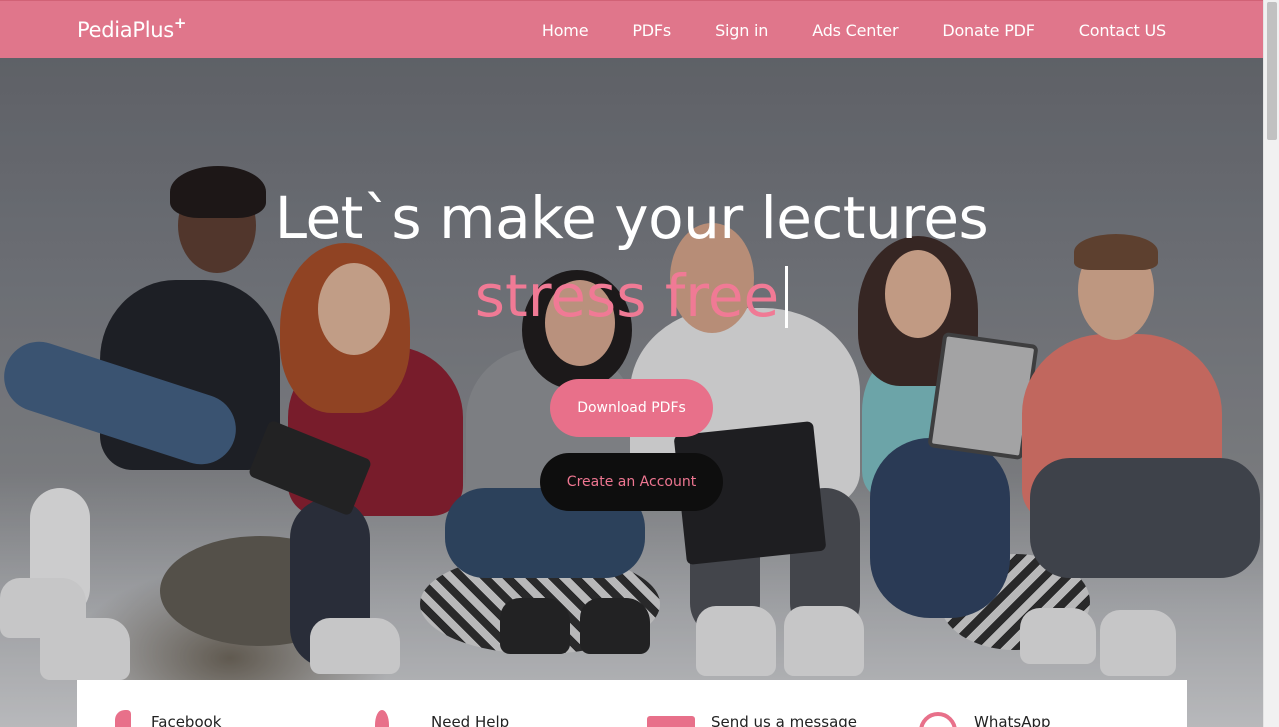 The image size is (1279, 727). I want to click on typing-cursor, so click(787, 297).